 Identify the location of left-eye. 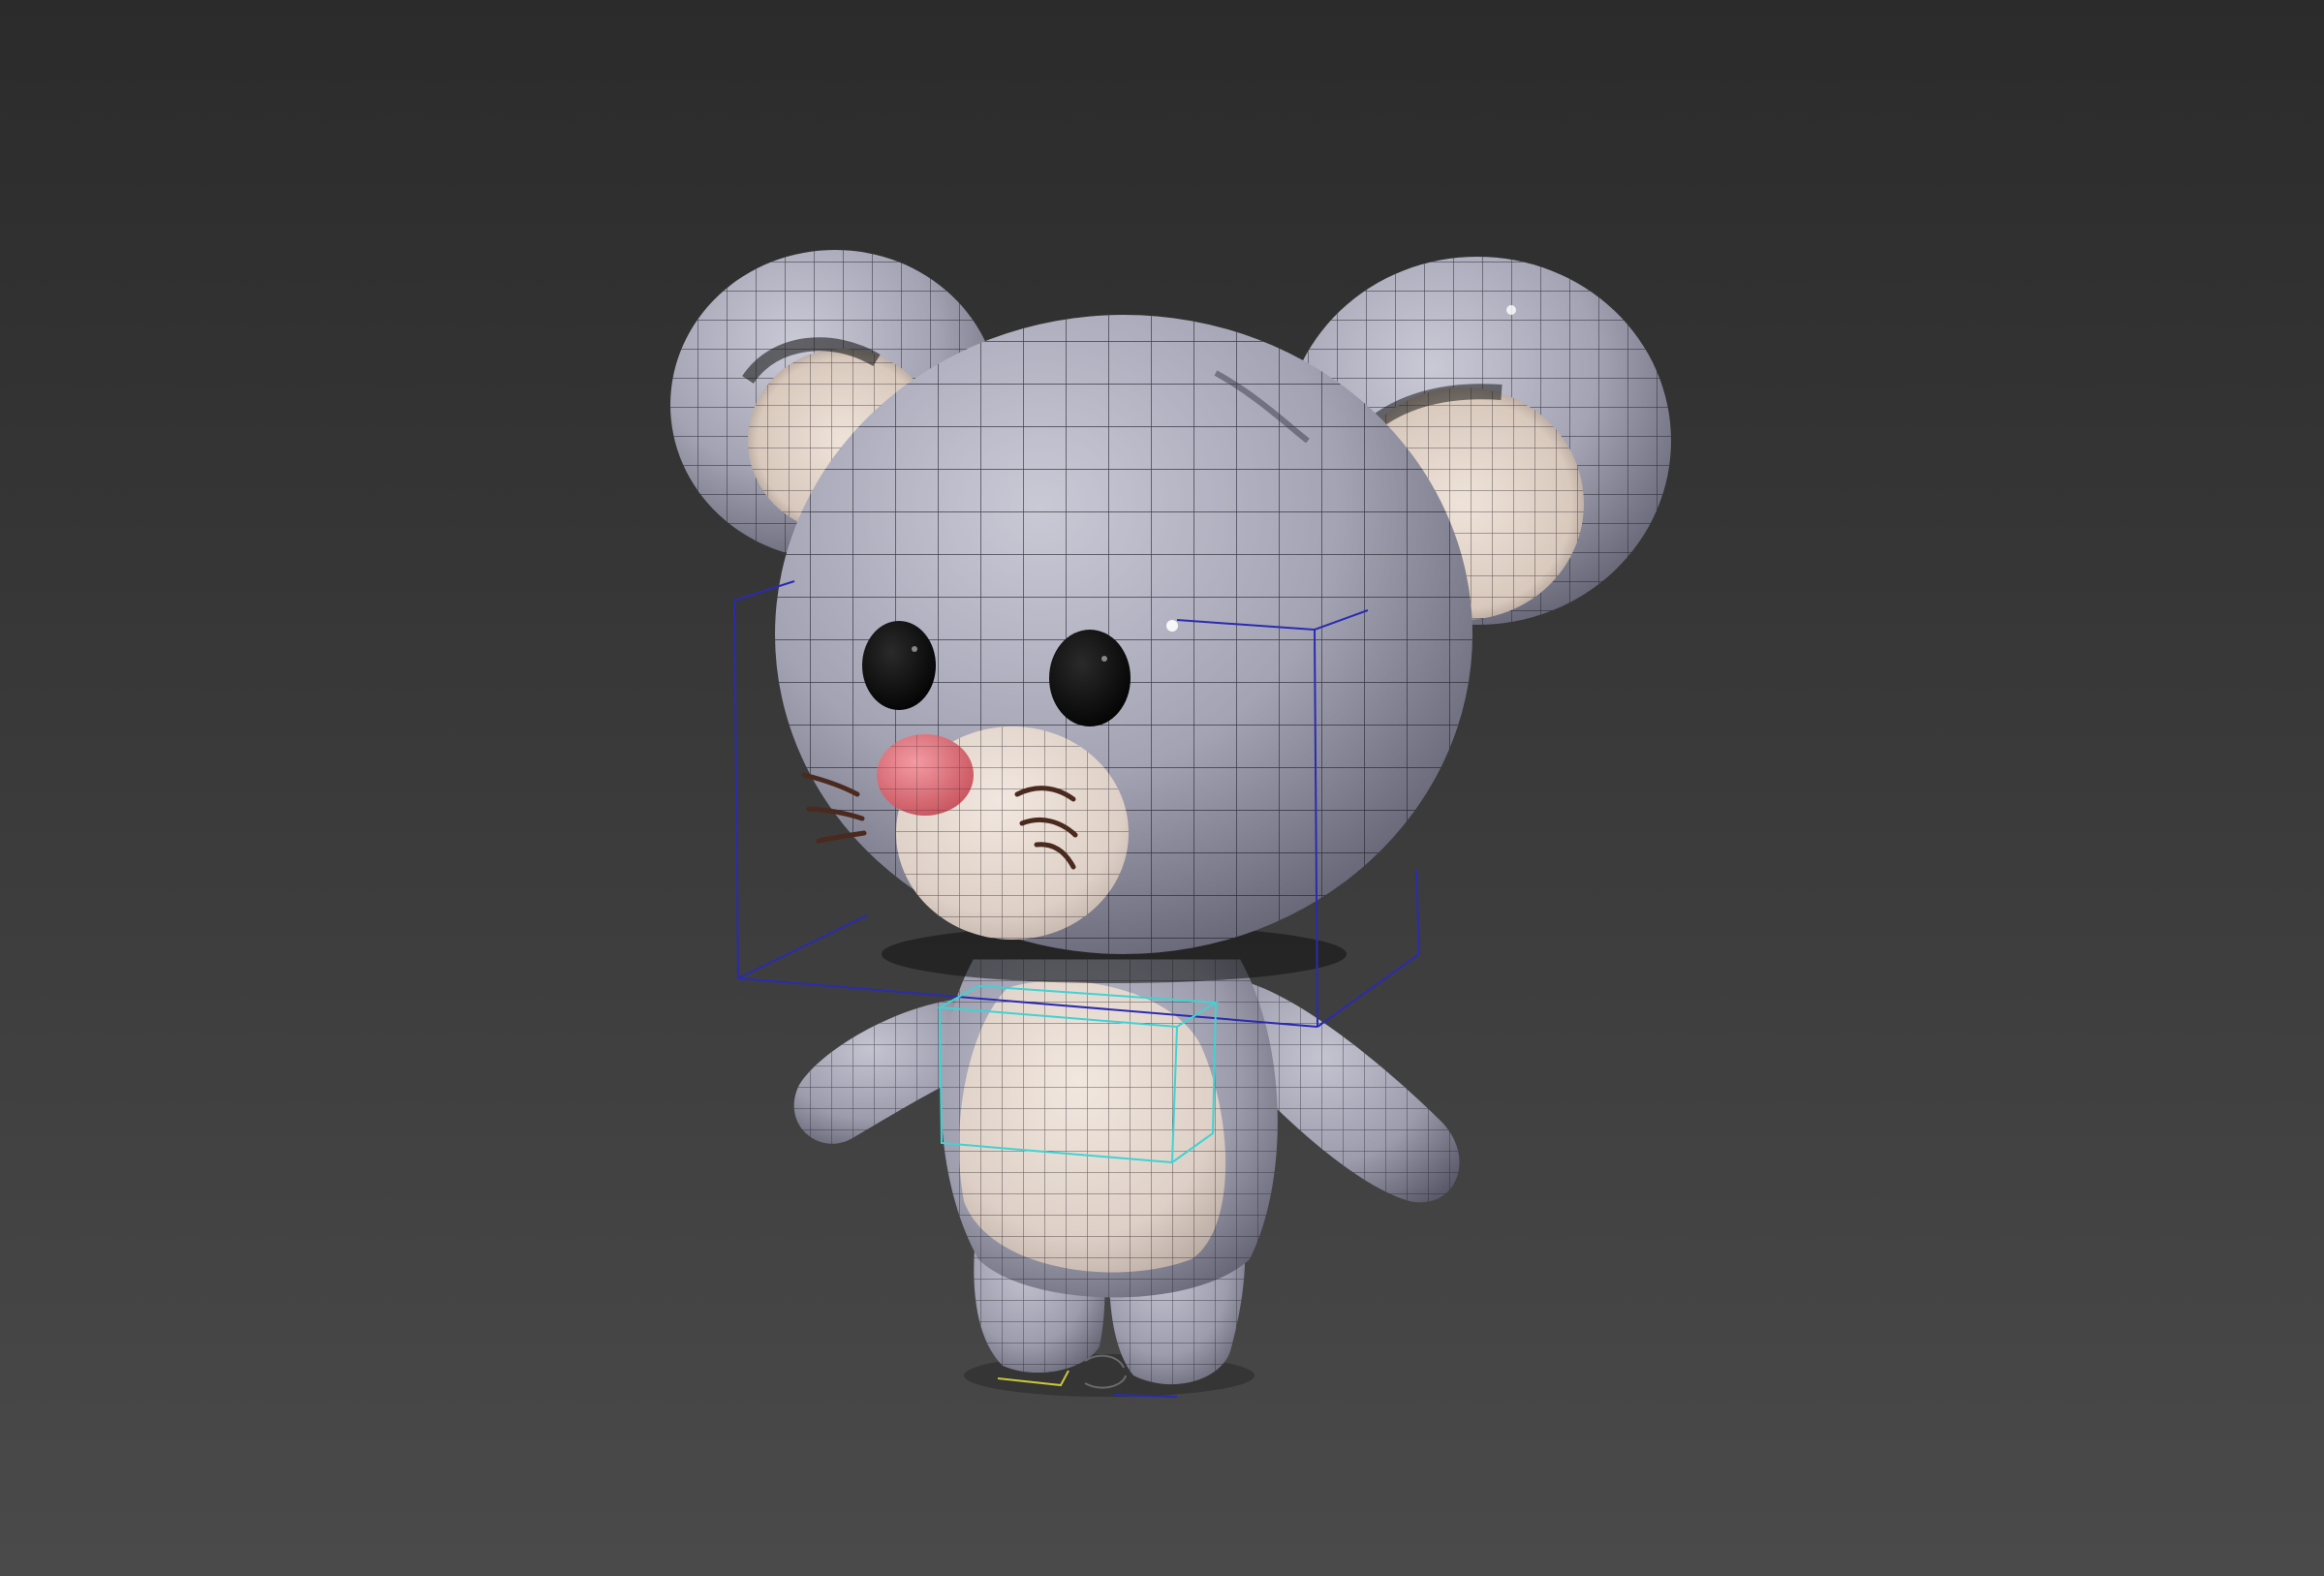
(899, 665).